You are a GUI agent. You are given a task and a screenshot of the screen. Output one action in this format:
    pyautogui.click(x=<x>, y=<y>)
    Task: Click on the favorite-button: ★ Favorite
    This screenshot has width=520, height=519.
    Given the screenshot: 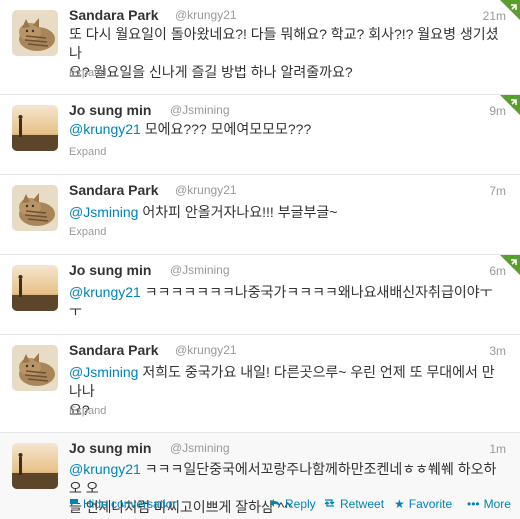 What is the action you would take?
    pyautogui.click(x=423, y=504)
    